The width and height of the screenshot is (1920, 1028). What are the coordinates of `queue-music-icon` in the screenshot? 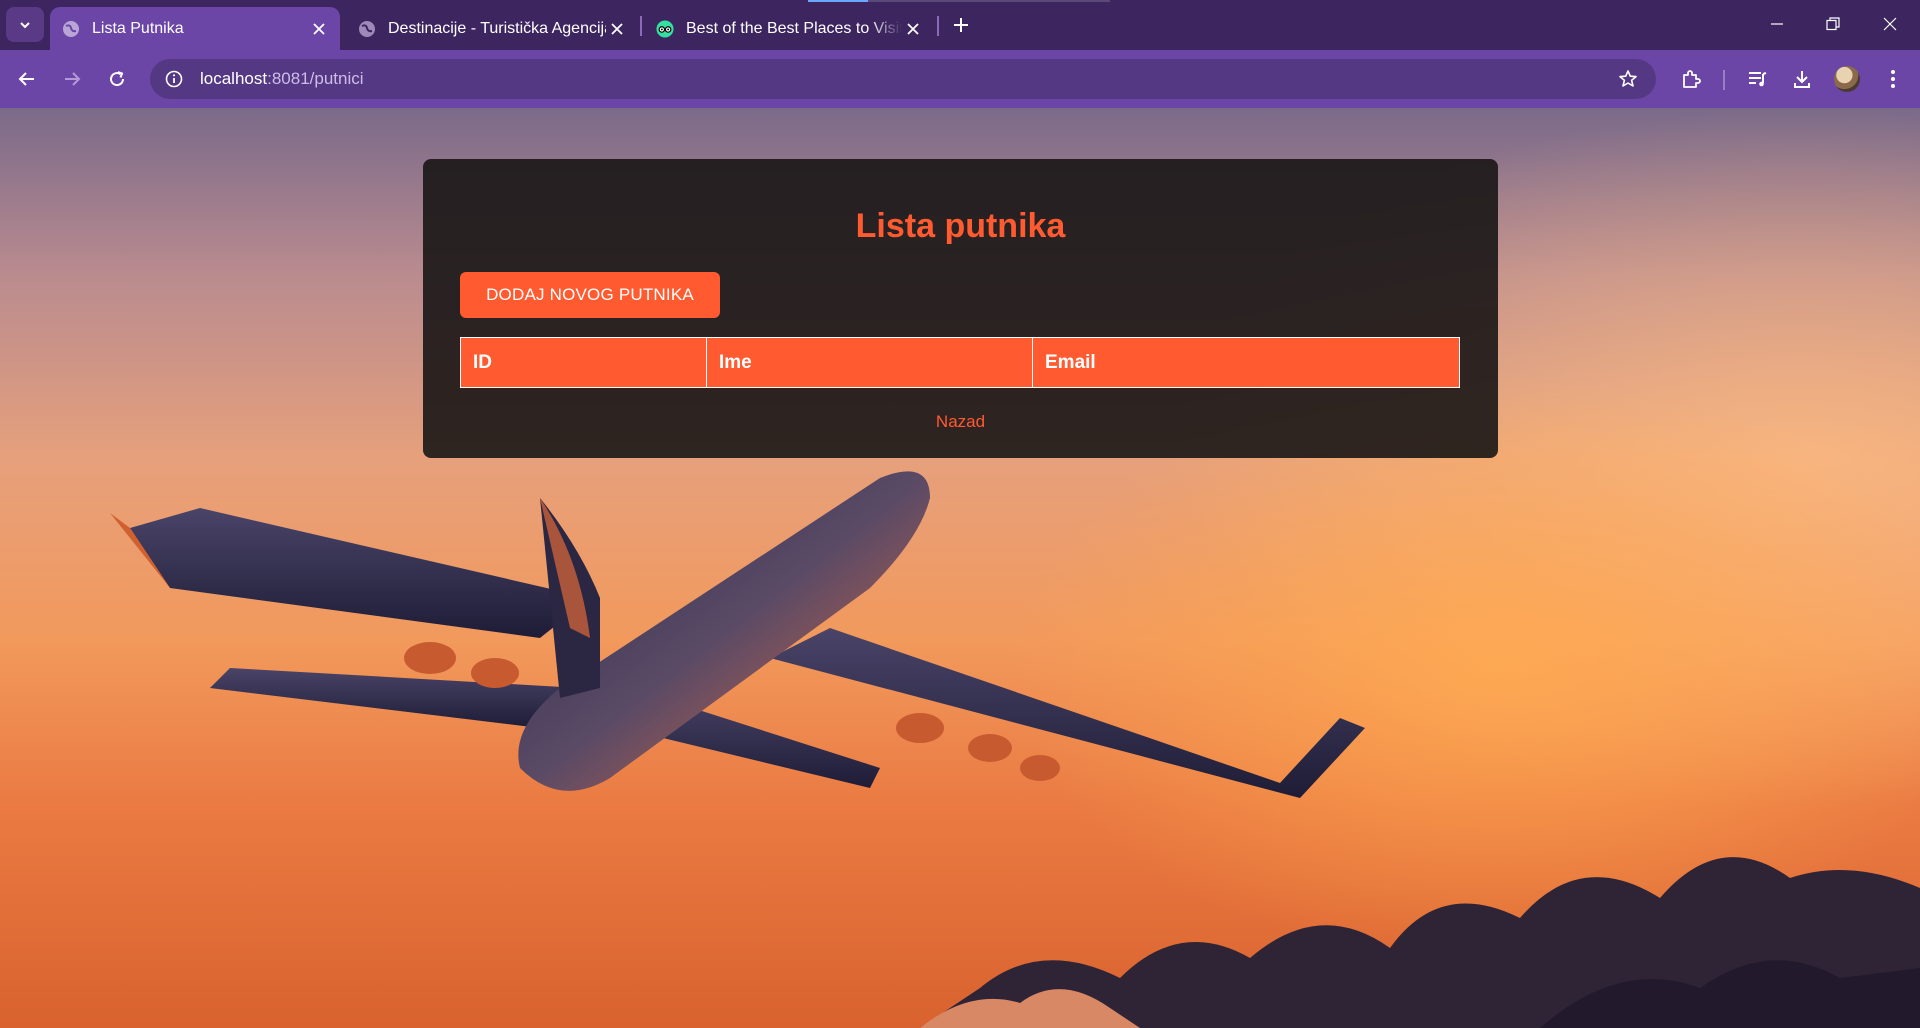 It's located at (1758, 79).